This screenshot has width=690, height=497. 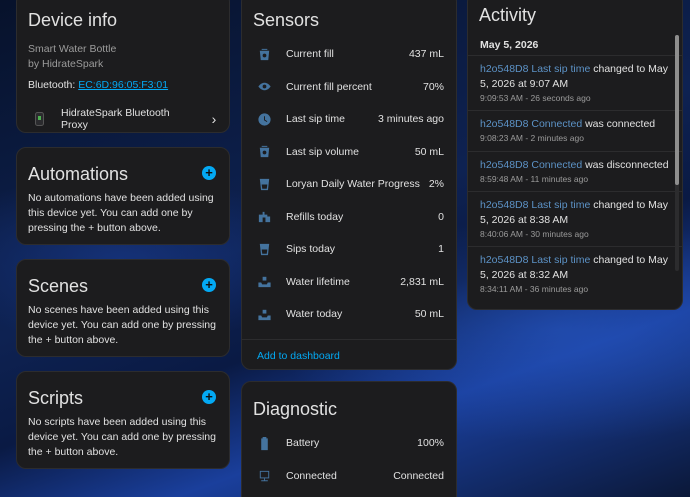 I want to click on sensor-row: Last sip time 3 minutes ago, so click(x=349, y=119).